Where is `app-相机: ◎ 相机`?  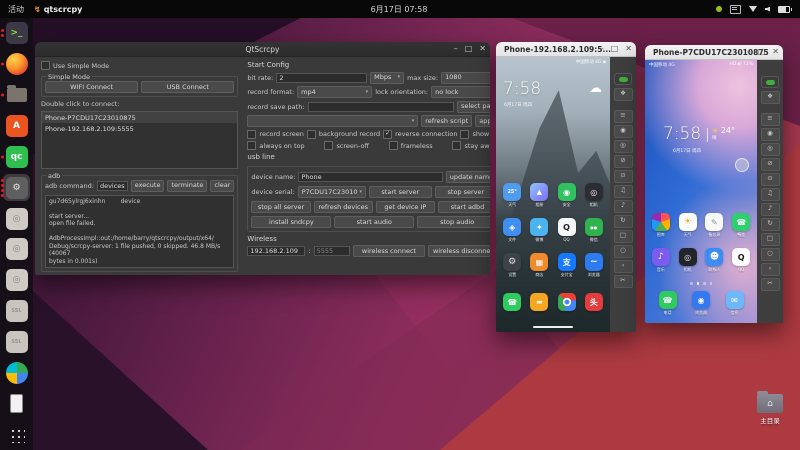 app-相机: ◎ 相机 is located at coordinates (688, 260).